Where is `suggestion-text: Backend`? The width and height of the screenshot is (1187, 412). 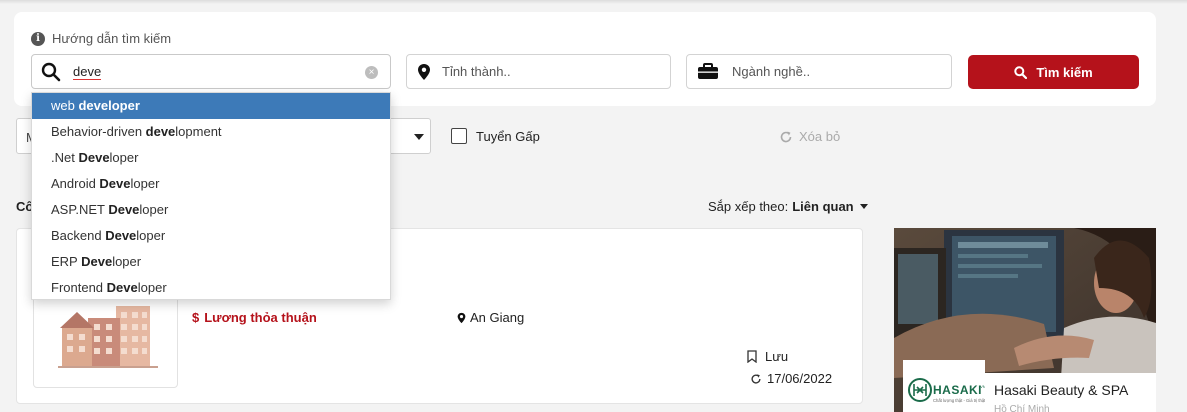 suggestion-text: Backend is located at coordinates (78, 235).